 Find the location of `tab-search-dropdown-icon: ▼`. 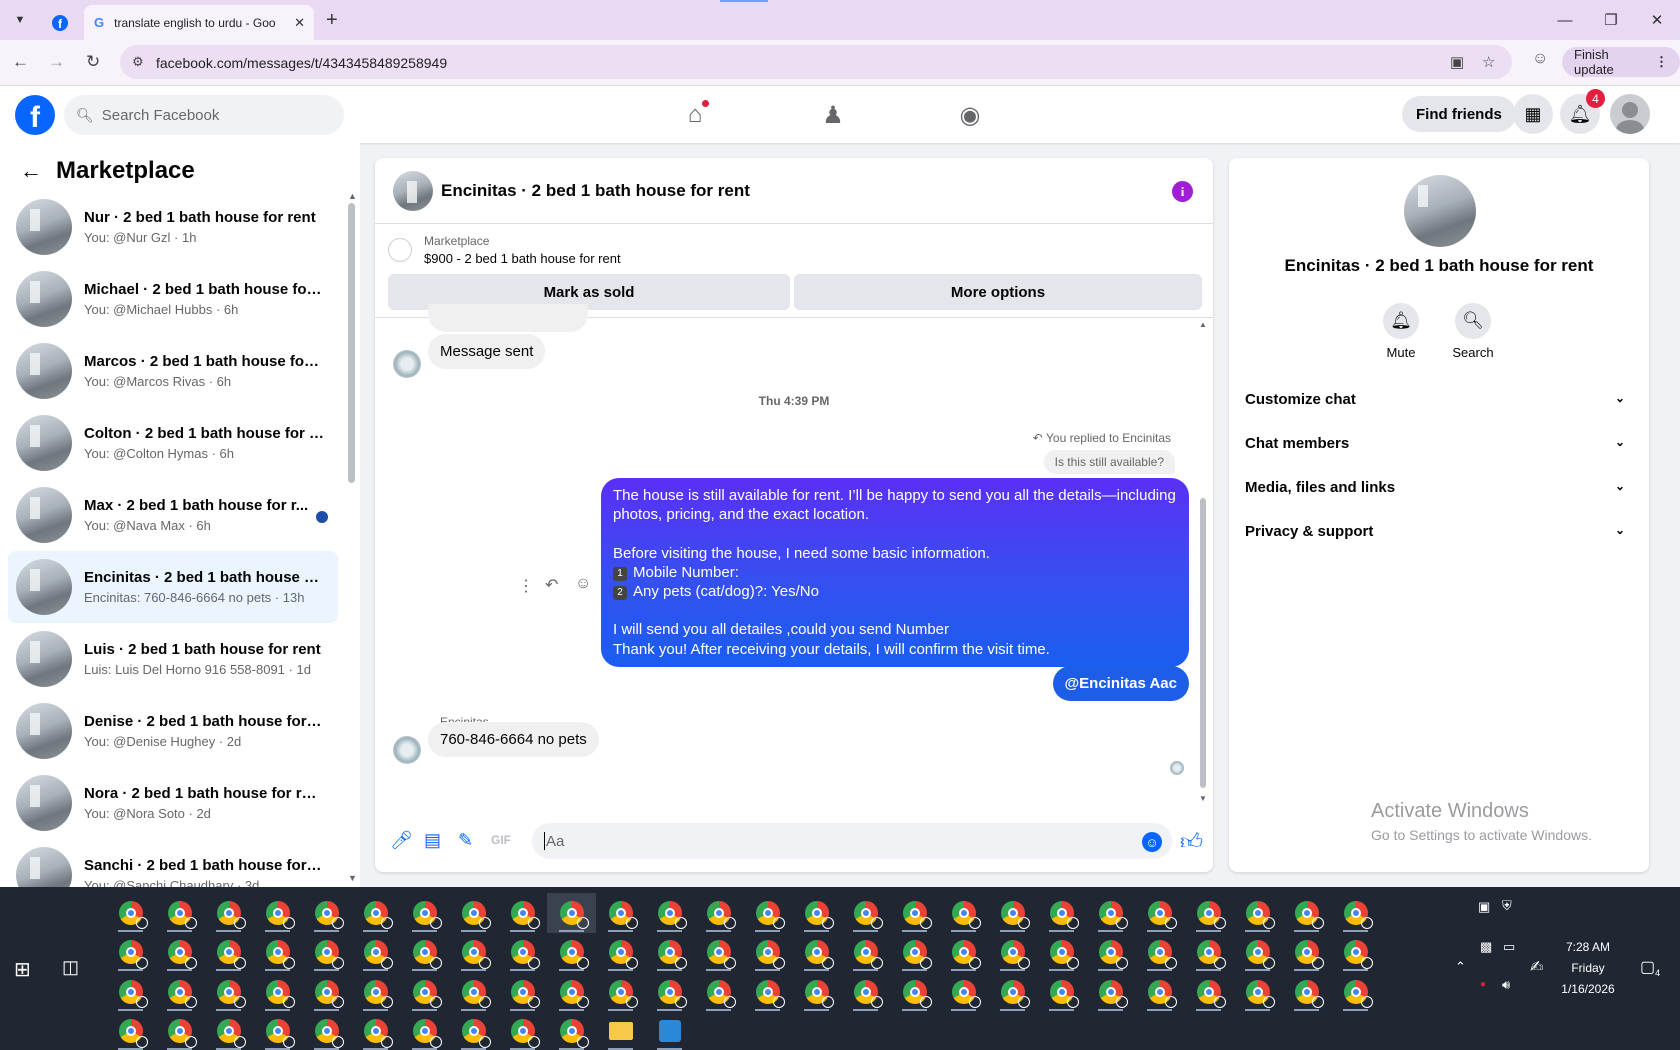

tab-search-dropdown-icon: ▼ is located at coordinates (20, 20).